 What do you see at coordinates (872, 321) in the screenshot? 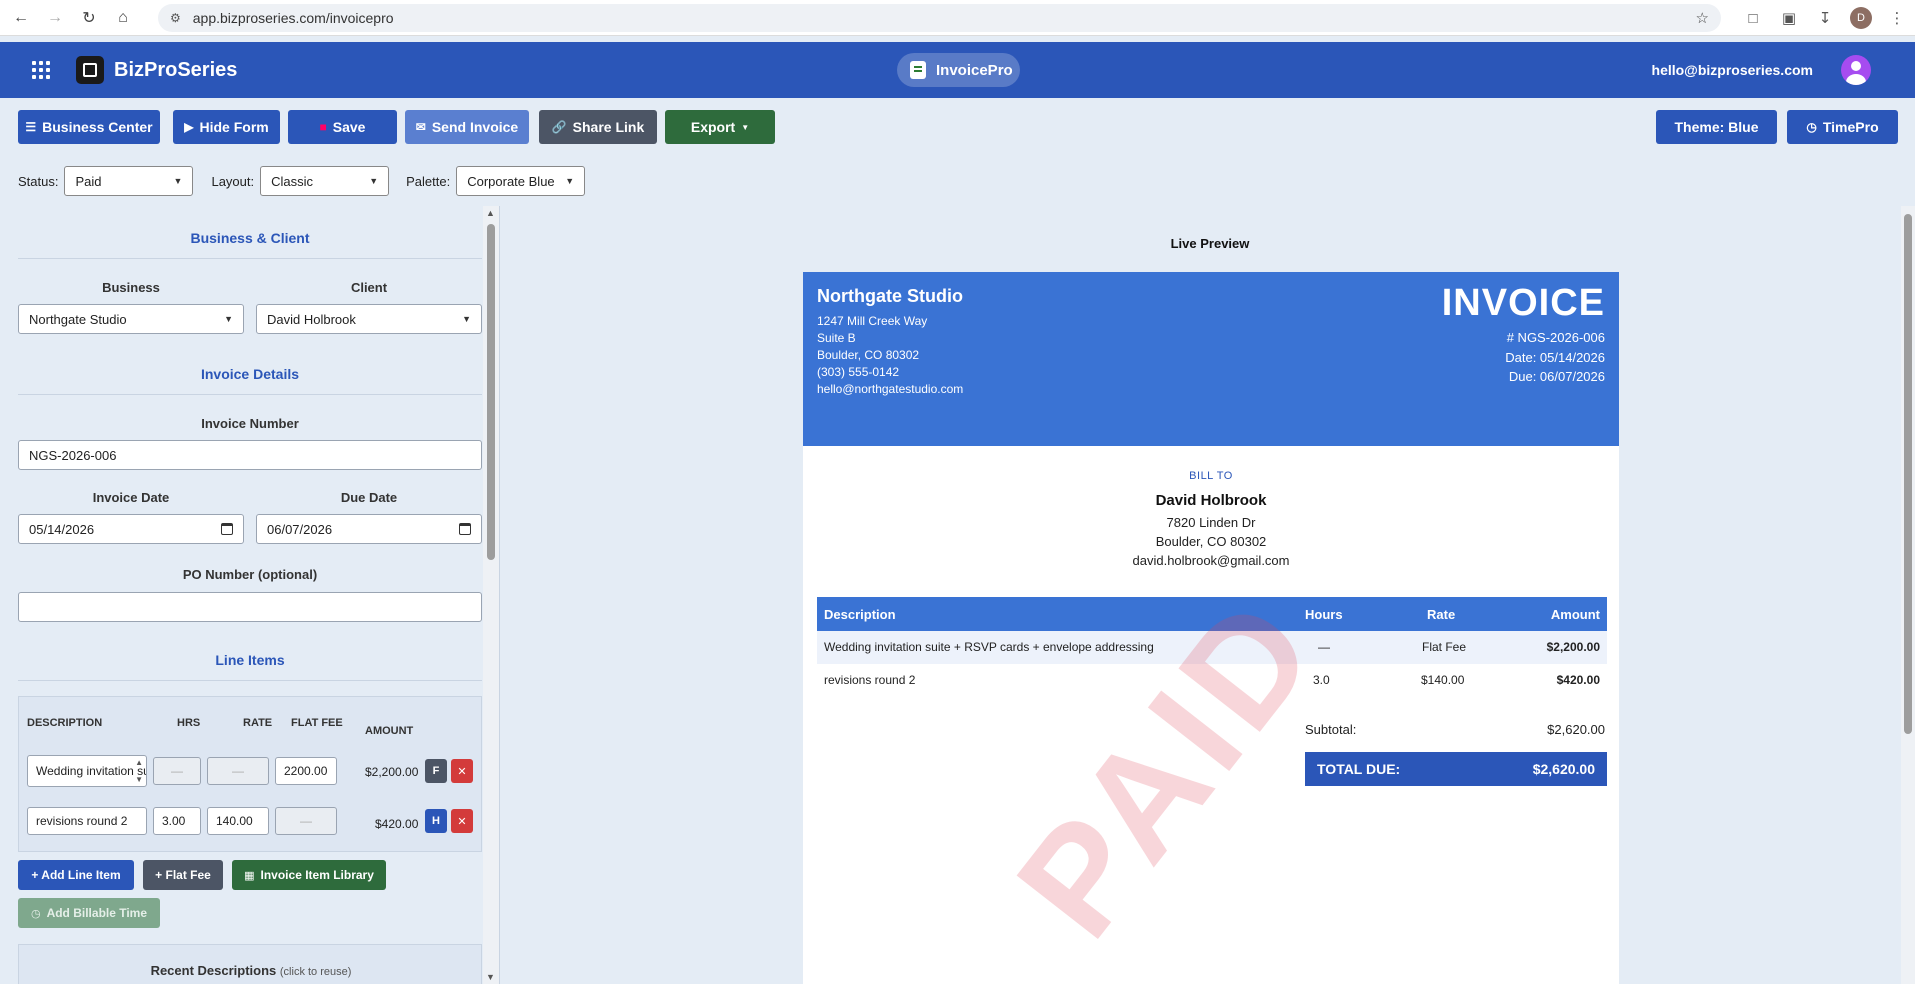
I see `business-address-line: 1247 Mill Creek Way` at bounding box center [872, 321].